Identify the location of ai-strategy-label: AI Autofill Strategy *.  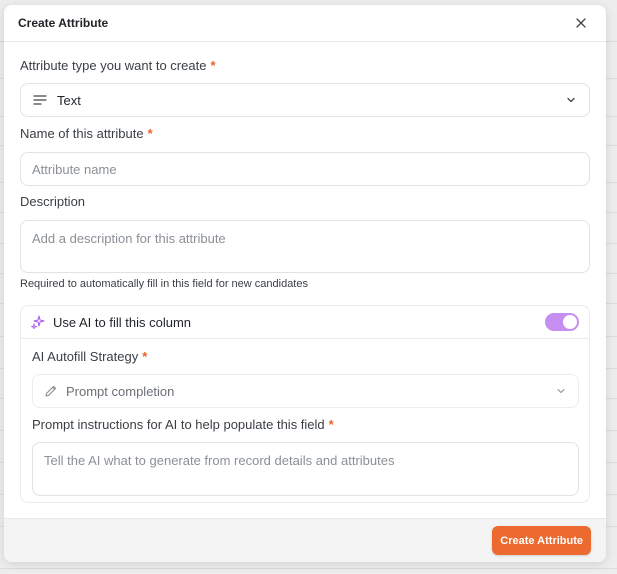
(89, 356).